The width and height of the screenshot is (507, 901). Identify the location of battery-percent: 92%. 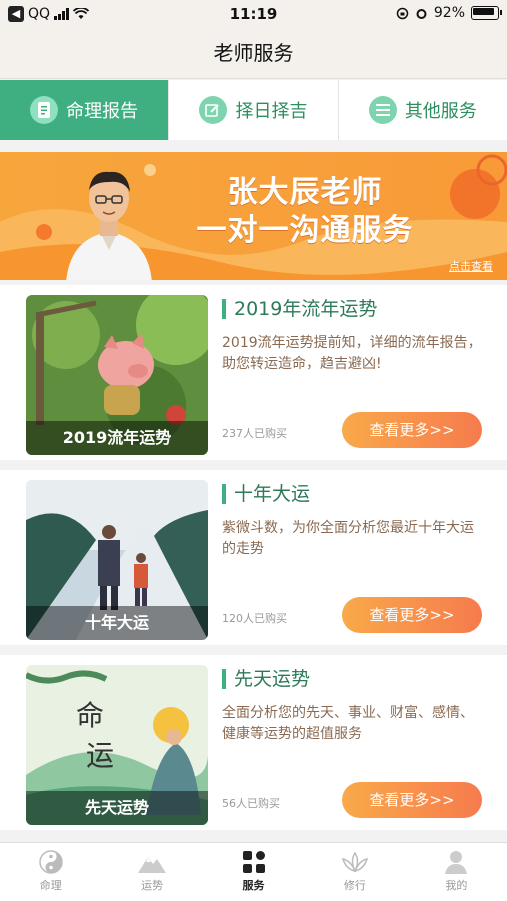
(449, 13).